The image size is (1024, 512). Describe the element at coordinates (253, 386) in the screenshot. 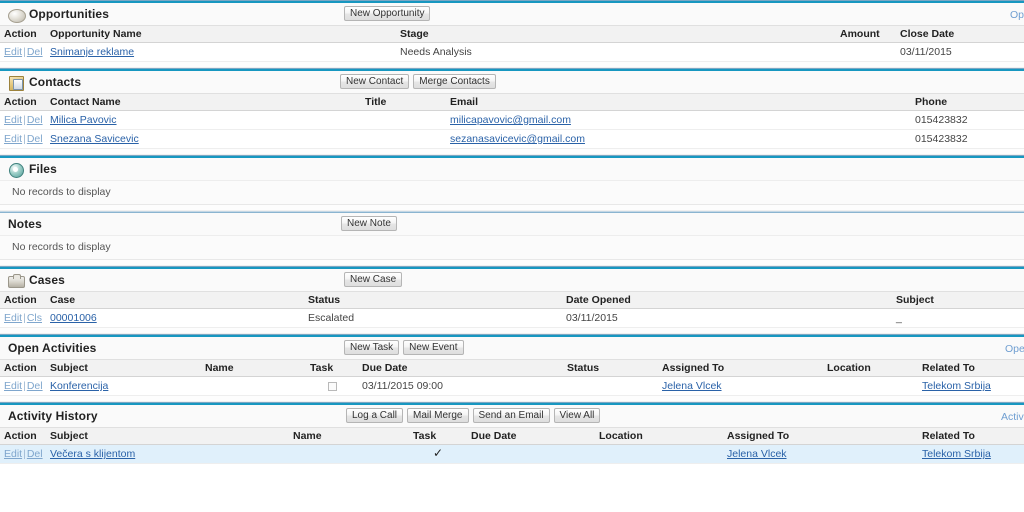

I see `cell-name` at that location.